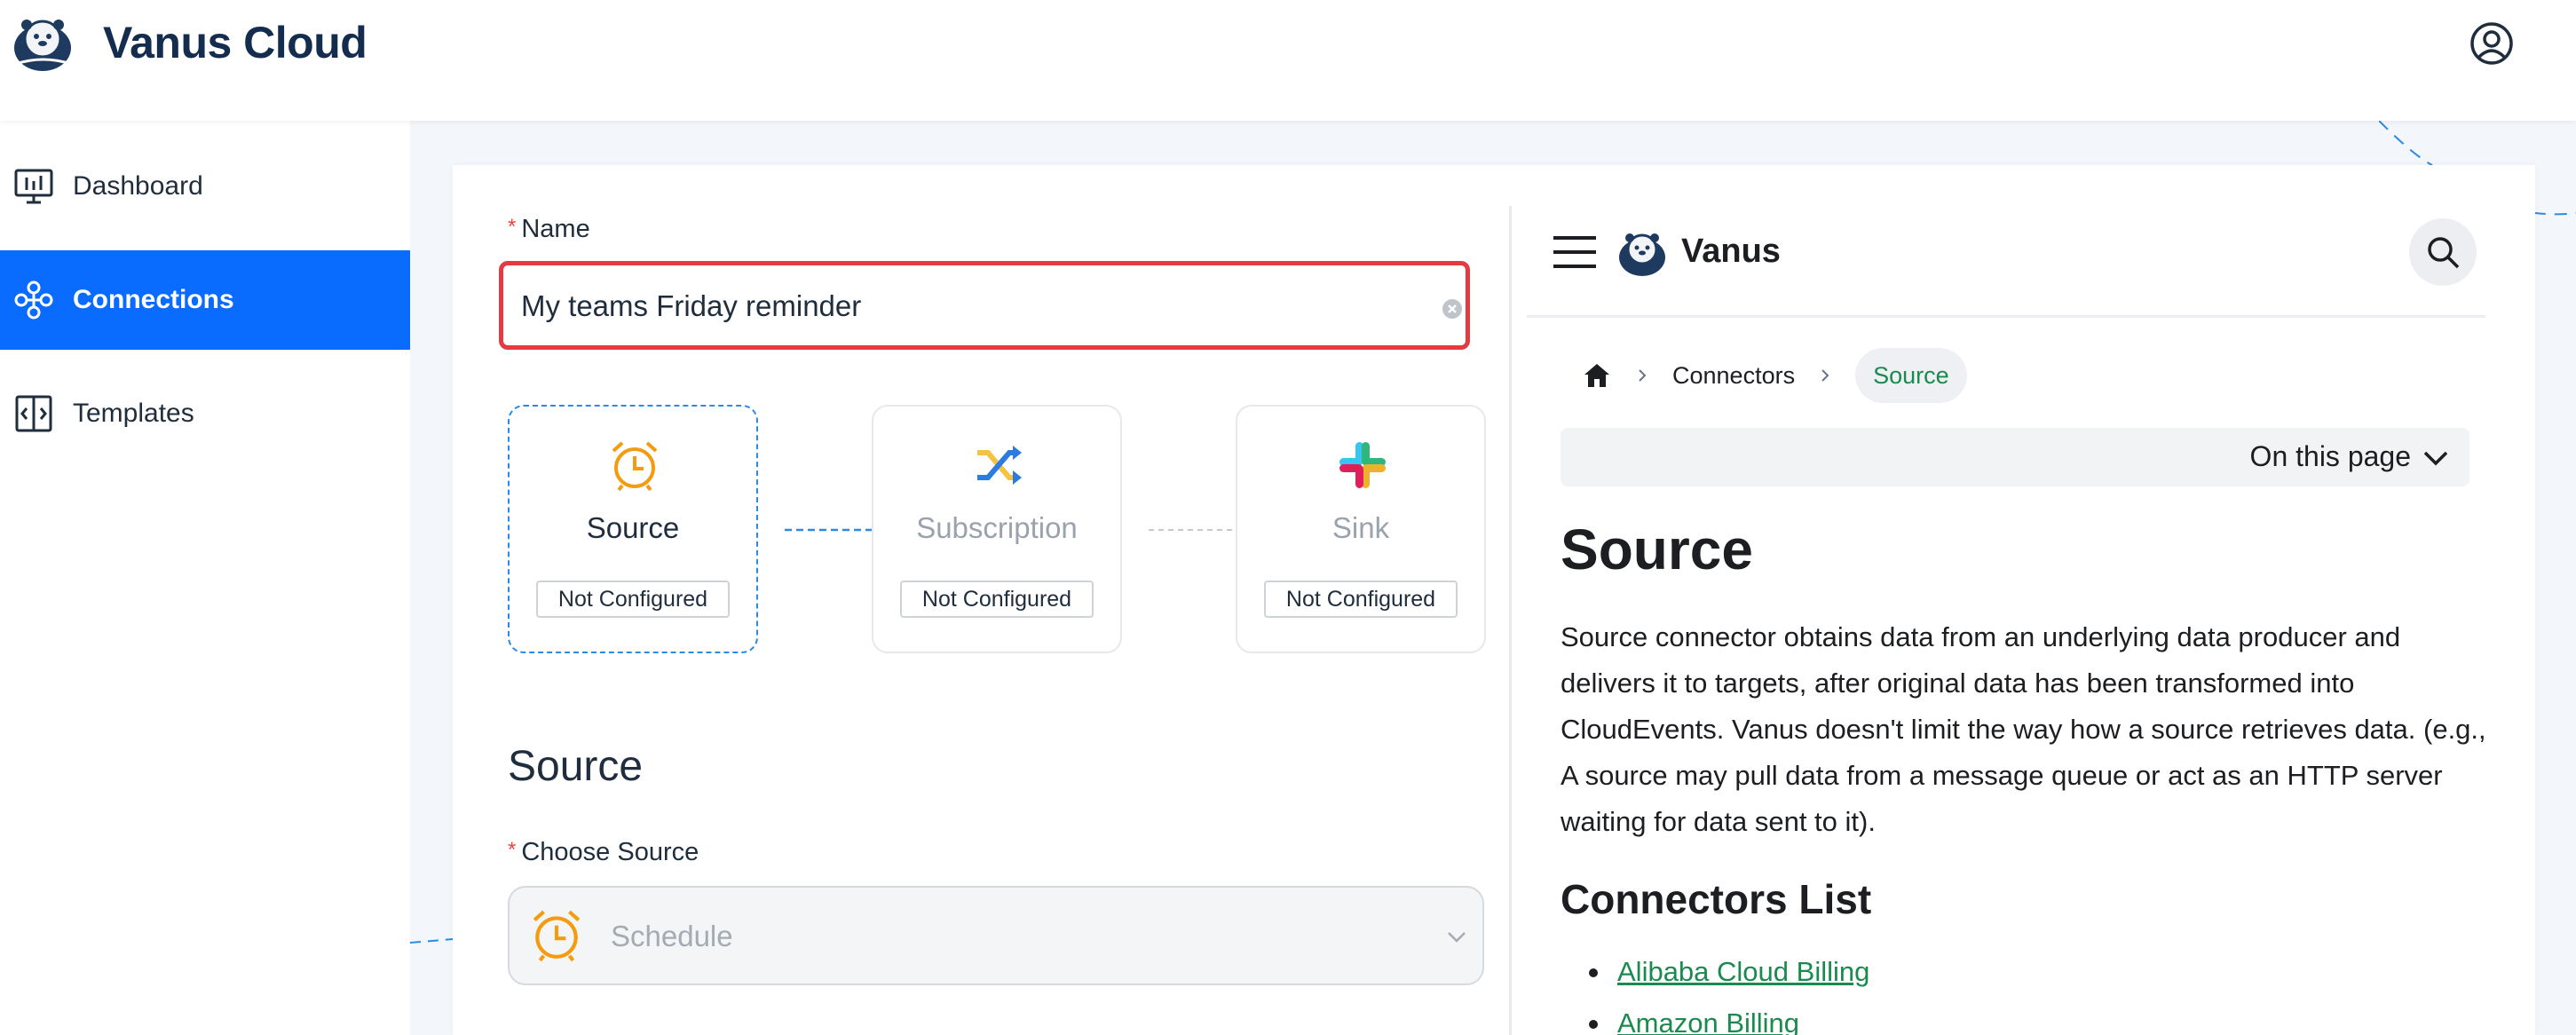  I want to click on step-source: Source Not Configured, so click(633, 529).